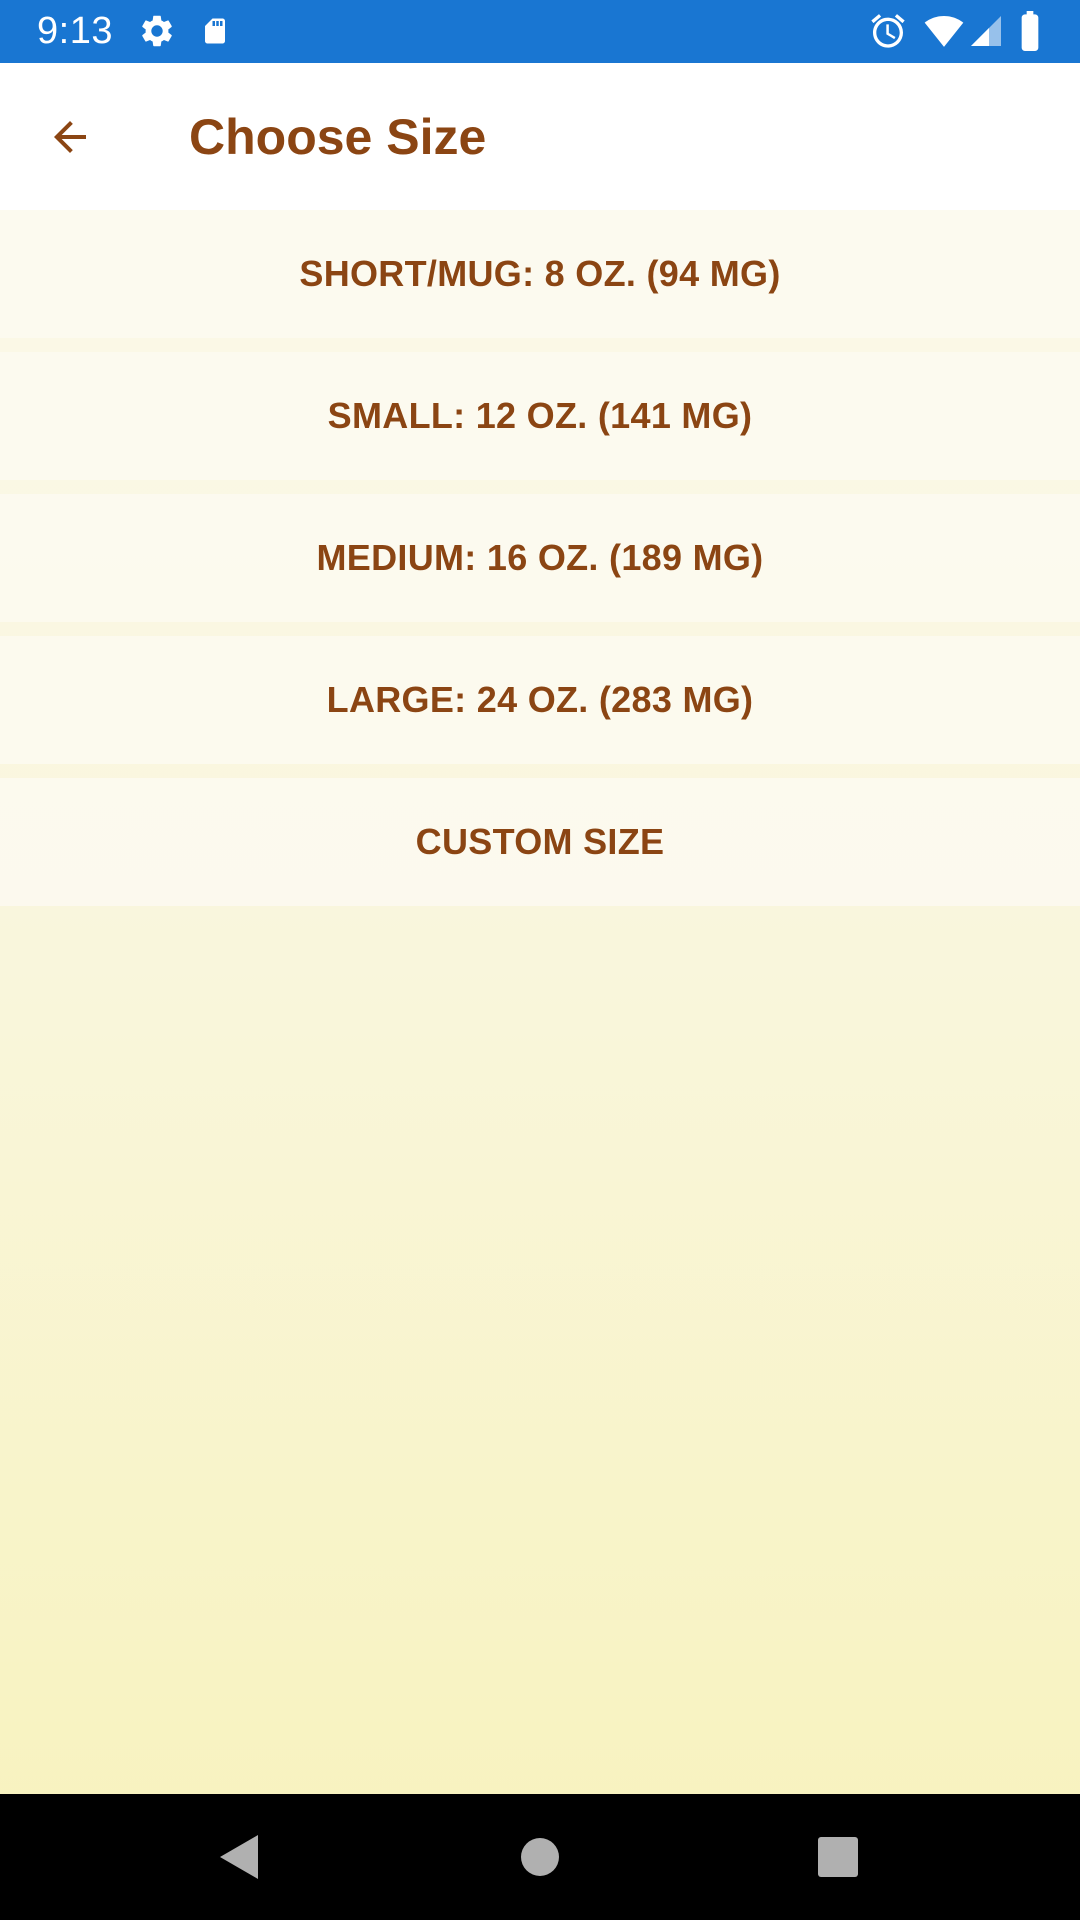  I want to click on back-triangle-icon, so click(239, 1857).